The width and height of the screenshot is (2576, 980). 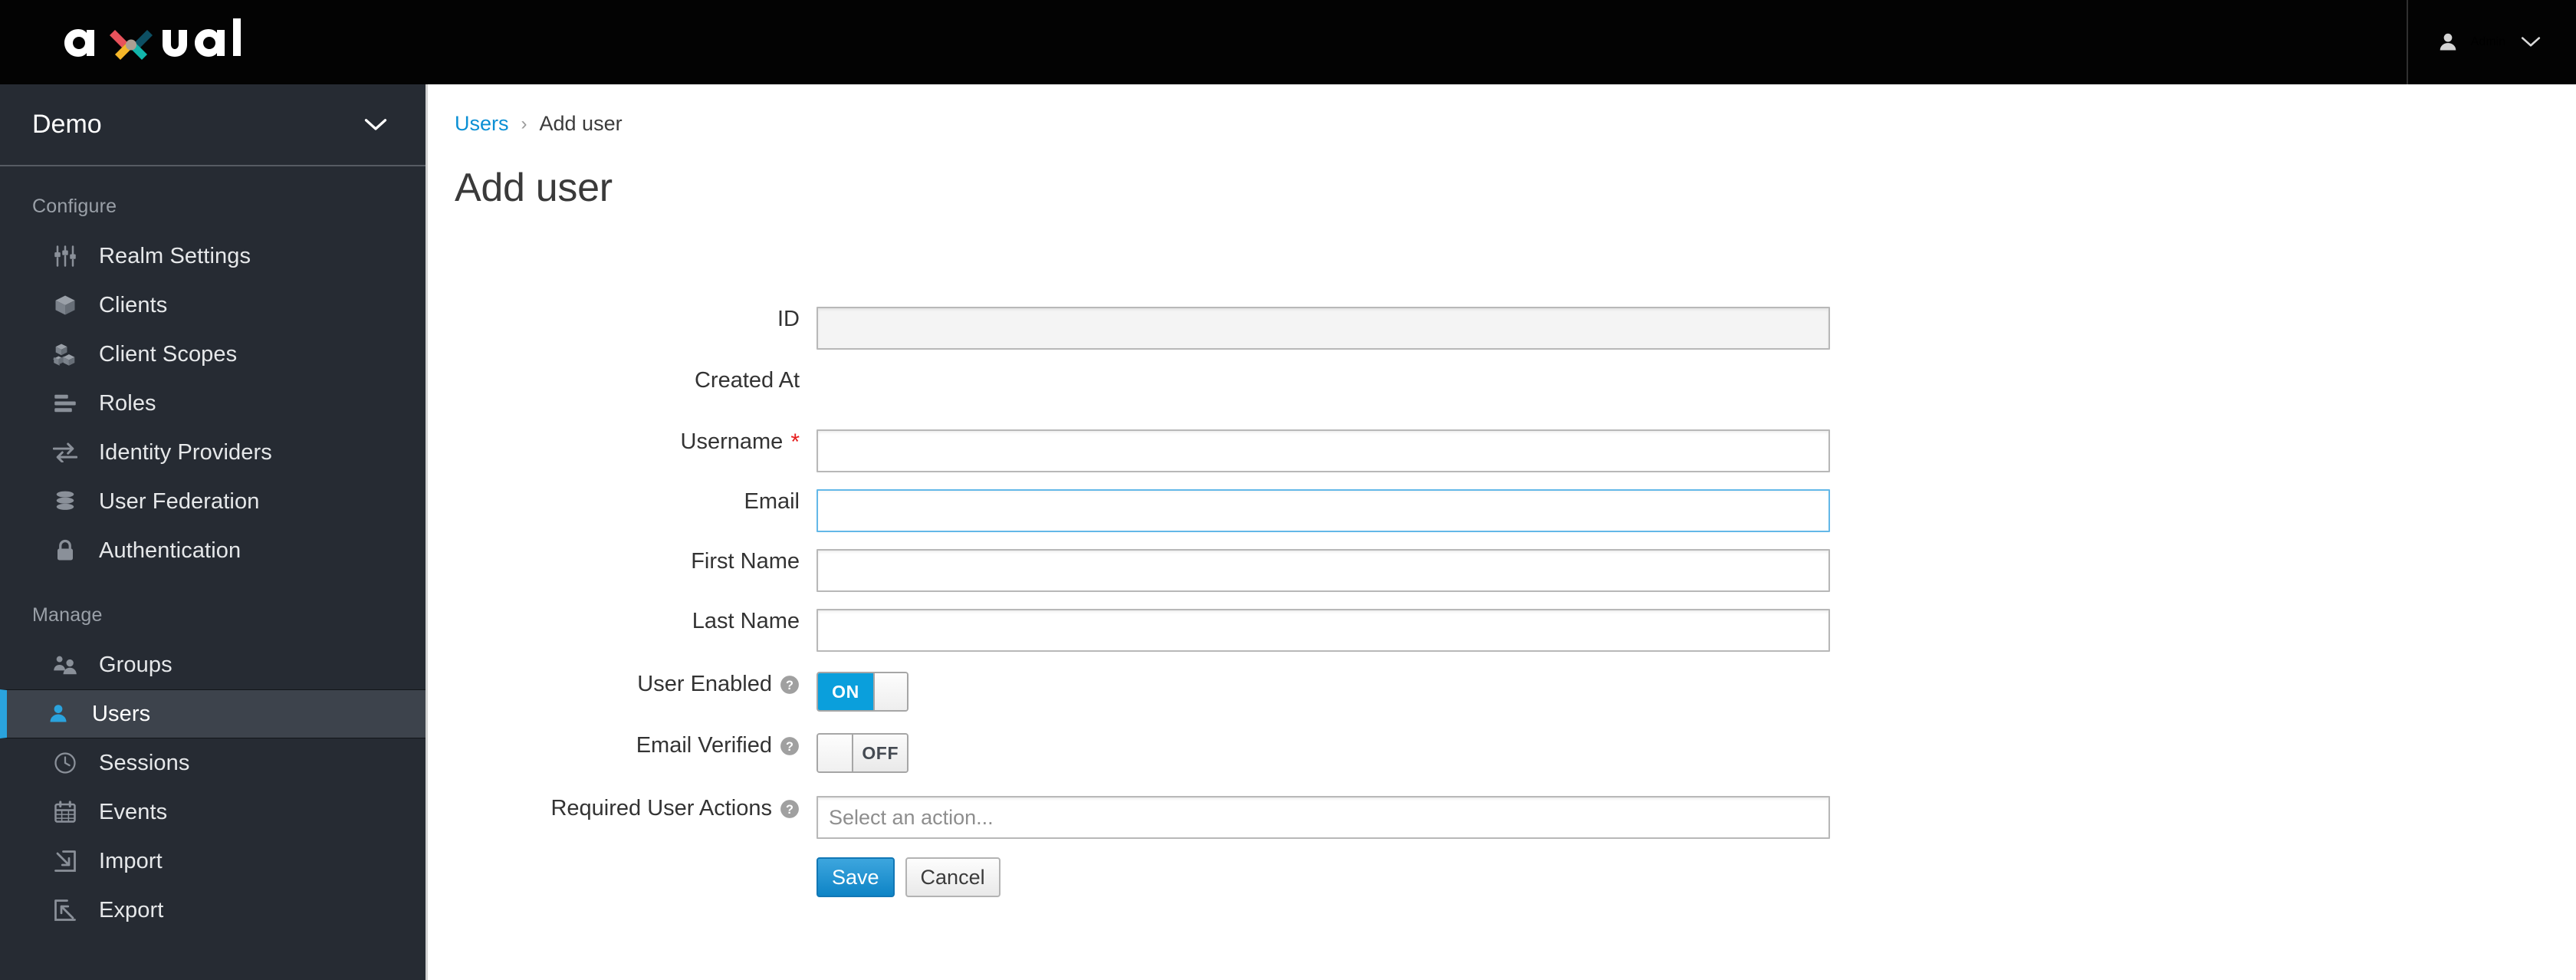 I want to click on sidebar-item-label: Events, so click(x=133, y=812).